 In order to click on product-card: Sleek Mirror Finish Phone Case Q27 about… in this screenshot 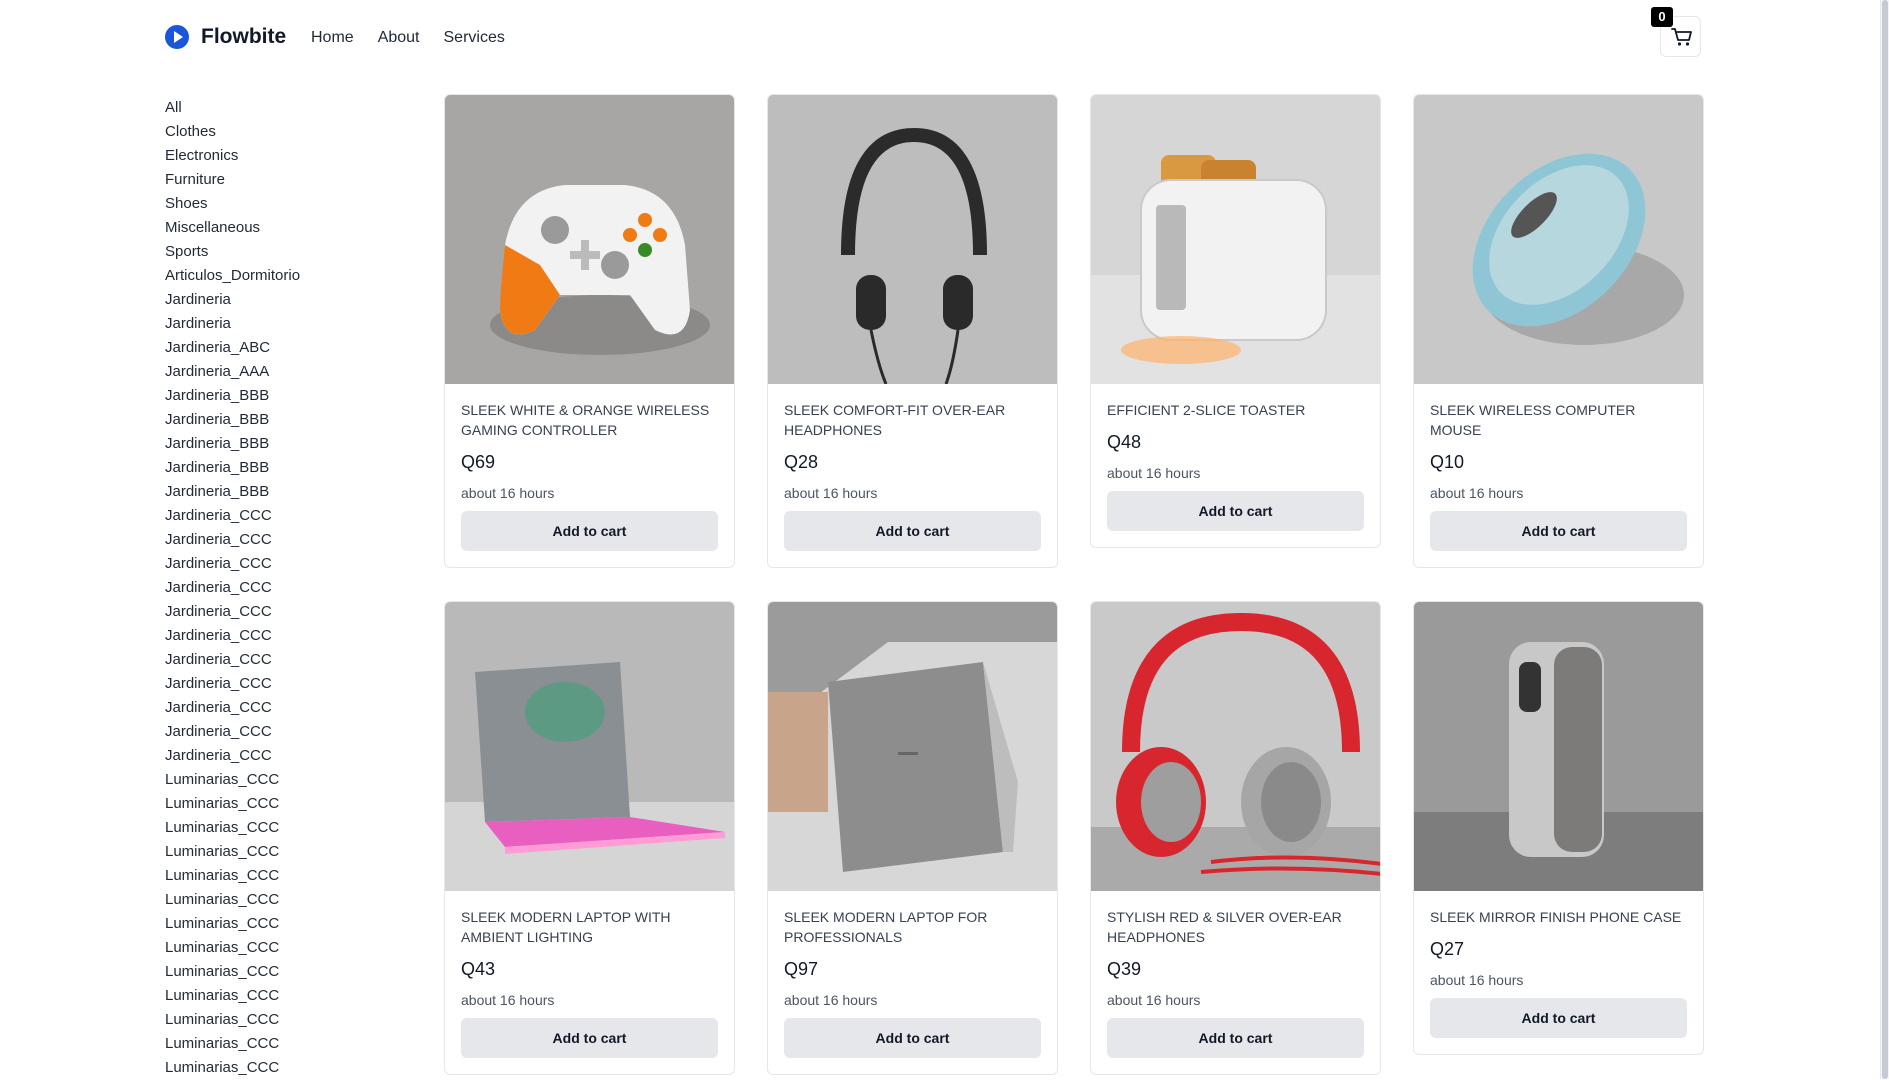, I will do `click(1558, 828)`.